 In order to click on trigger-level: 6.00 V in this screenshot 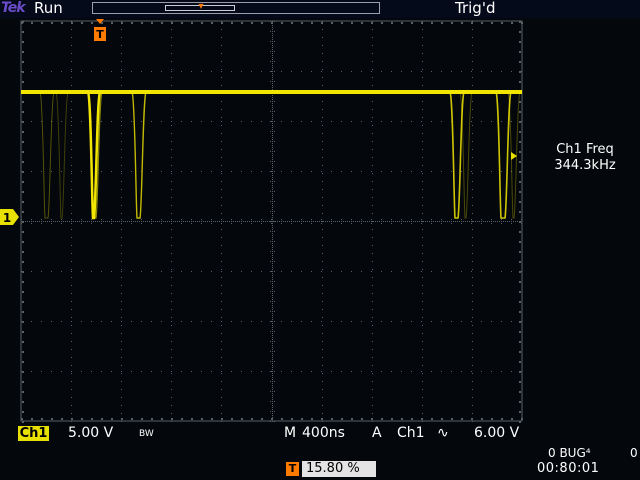, I will do `click(497, 433)`.